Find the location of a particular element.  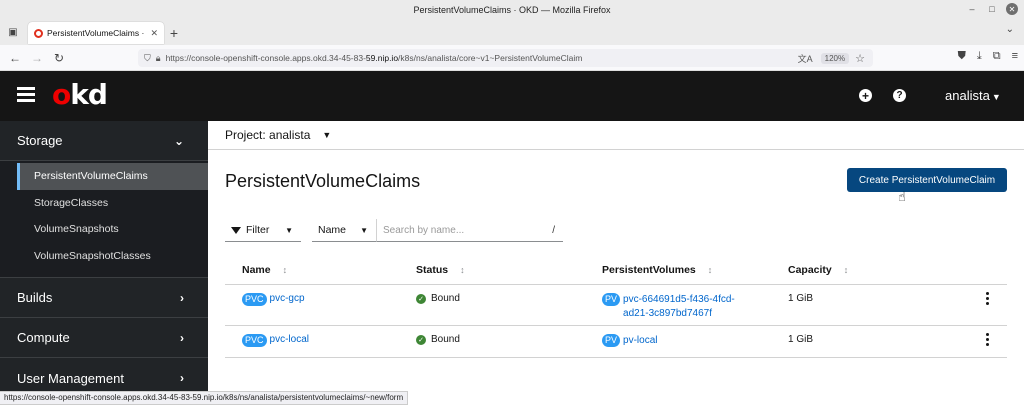

pvc-name-cell: PVC pvc-local is located at coordinates (275, 340).